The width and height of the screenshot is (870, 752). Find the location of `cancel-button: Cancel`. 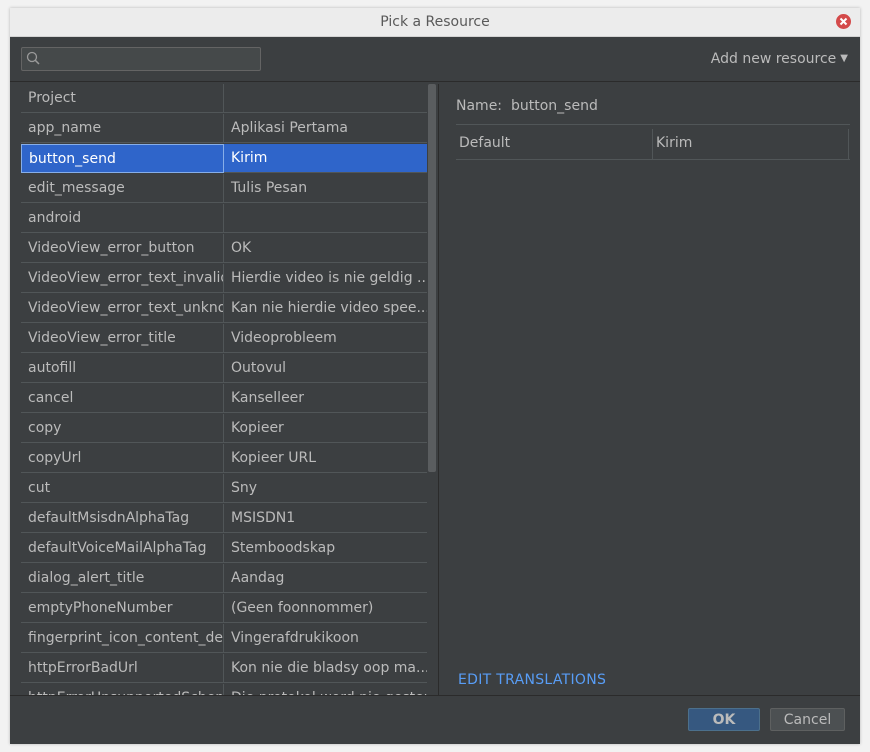

cancel-button: Cancel is located at coordinates (807, 719).